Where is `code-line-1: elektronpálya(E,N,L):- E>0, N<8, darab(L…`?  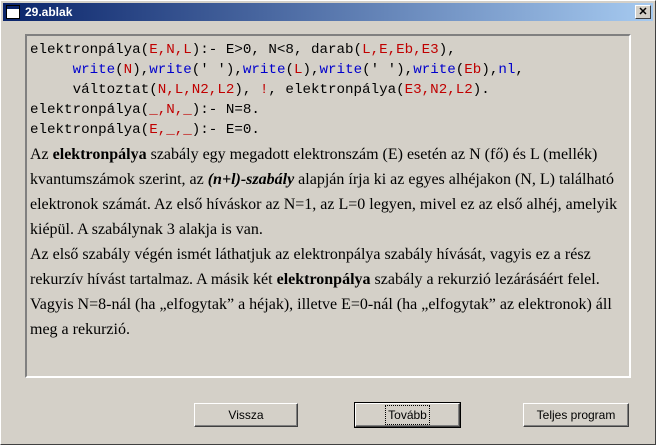 code-line-1: elektronpálya(E,N,L):- E>0, N<8, darab(L… is located at coordinates (243, 50).